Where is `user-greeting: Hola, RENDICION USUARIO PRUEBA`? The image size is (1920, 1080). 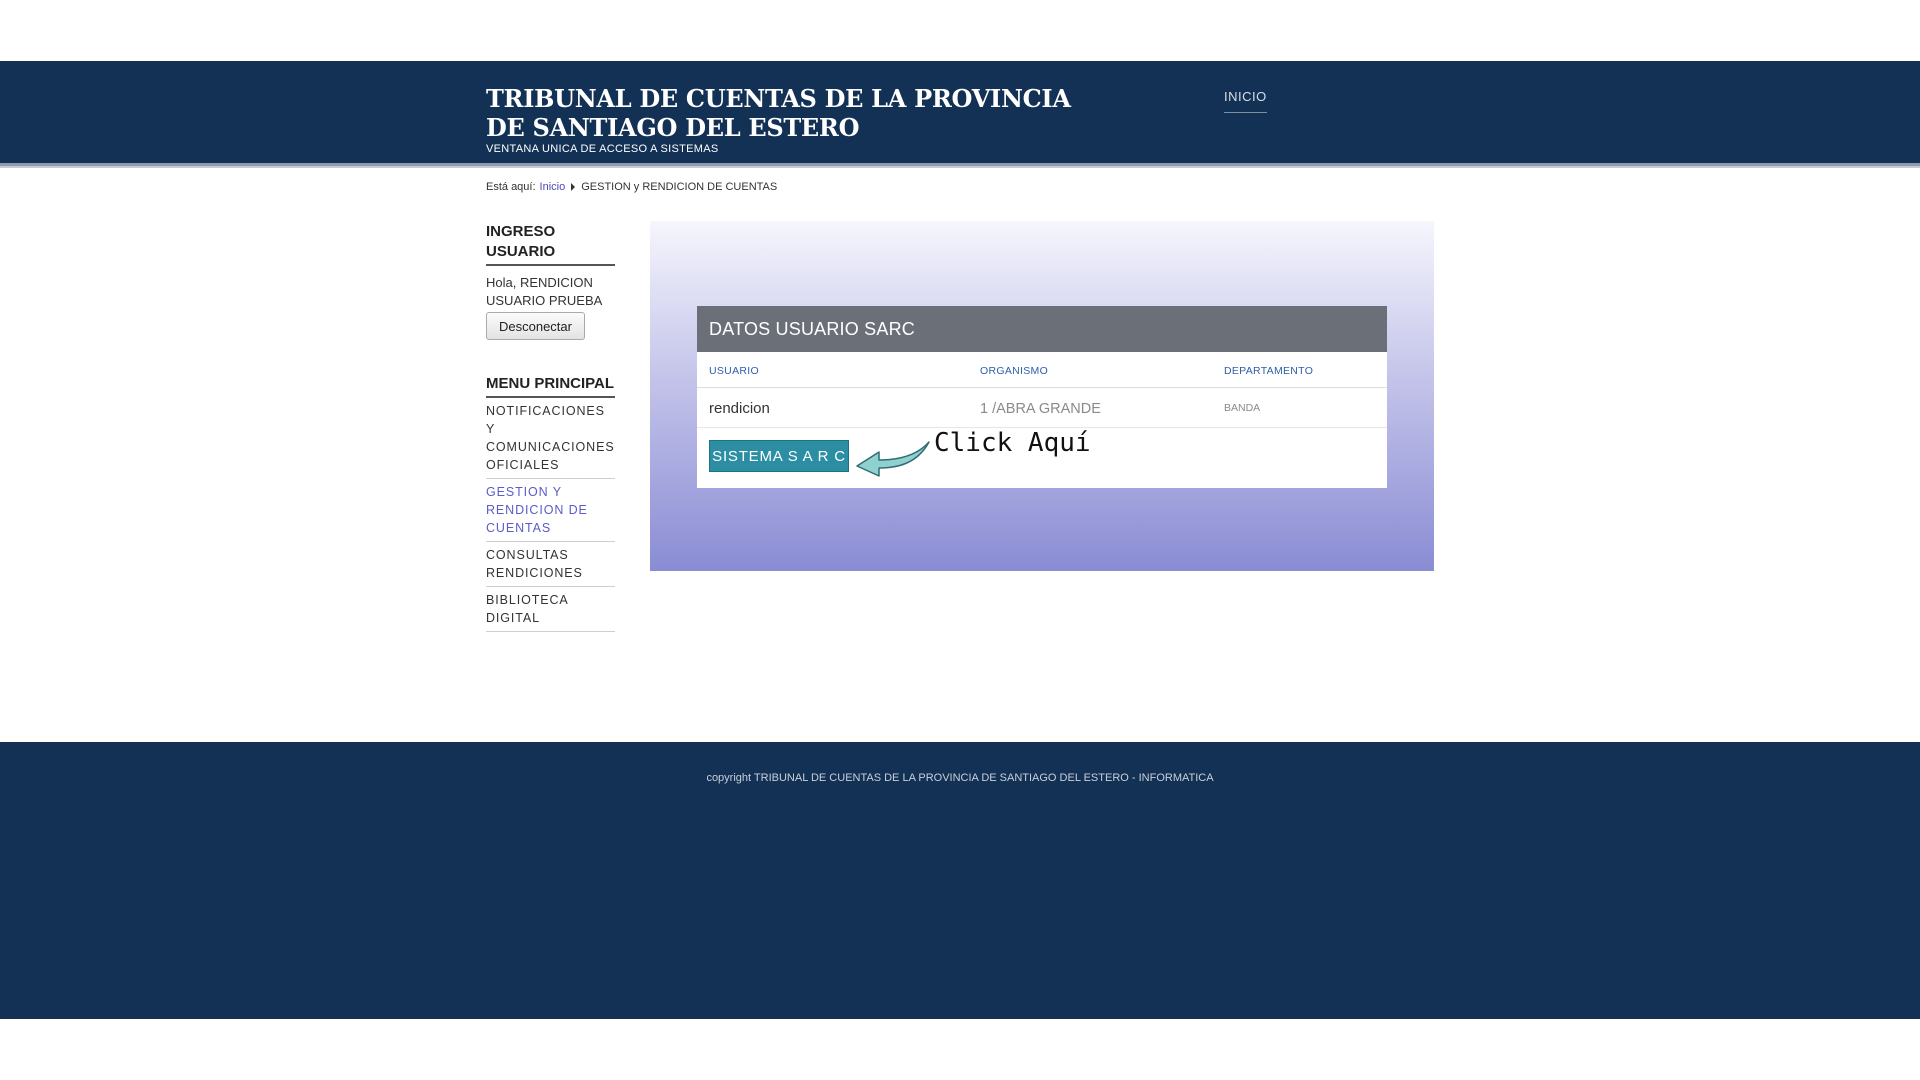 user-greeting: Hola, RENDICION USUARIO PRUEBA is located at coordinates (544, 291).